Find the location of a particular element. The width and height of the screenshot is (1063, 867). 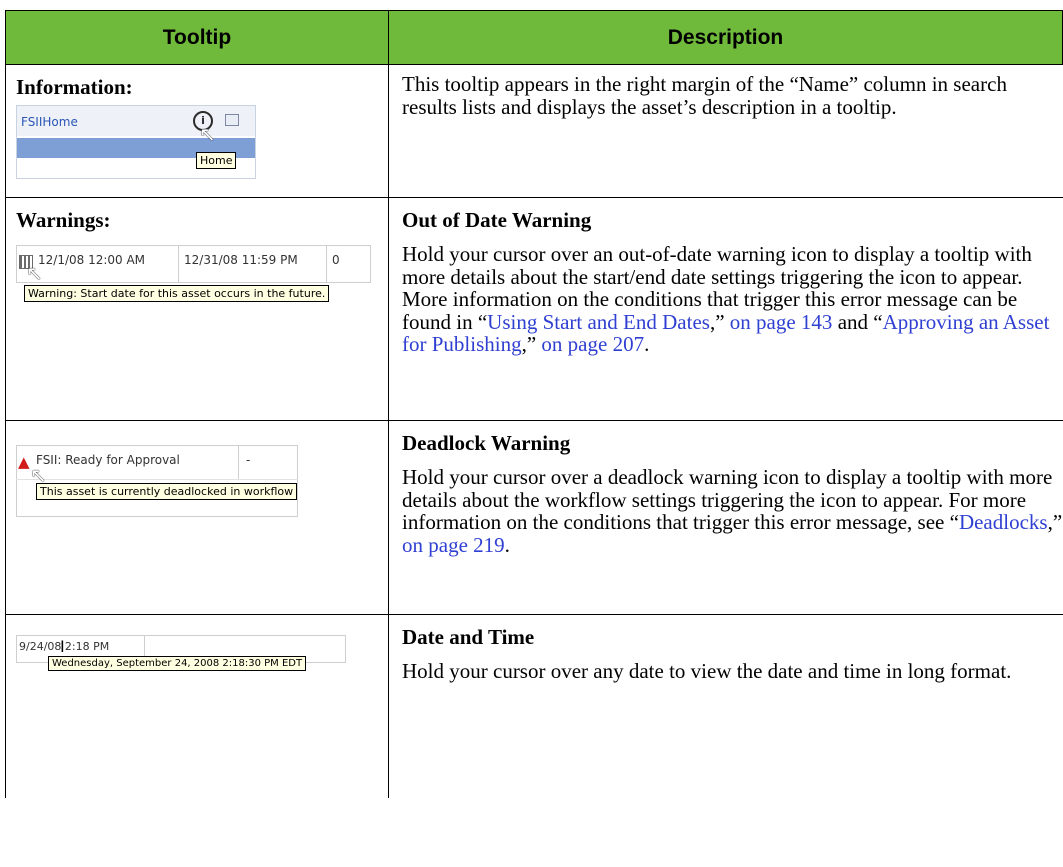

header-description: Description is located at coordinates (725, 37).